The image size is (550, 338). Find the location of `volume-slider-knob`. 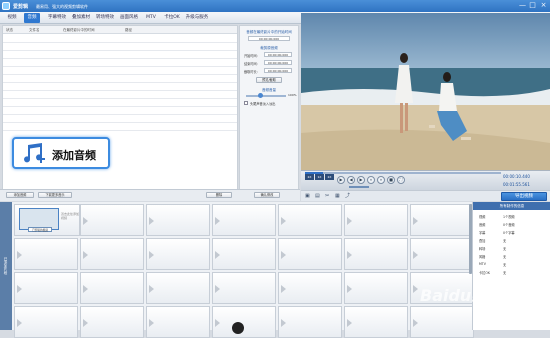

volume-slider-knob is located at coordinates (260, 95).